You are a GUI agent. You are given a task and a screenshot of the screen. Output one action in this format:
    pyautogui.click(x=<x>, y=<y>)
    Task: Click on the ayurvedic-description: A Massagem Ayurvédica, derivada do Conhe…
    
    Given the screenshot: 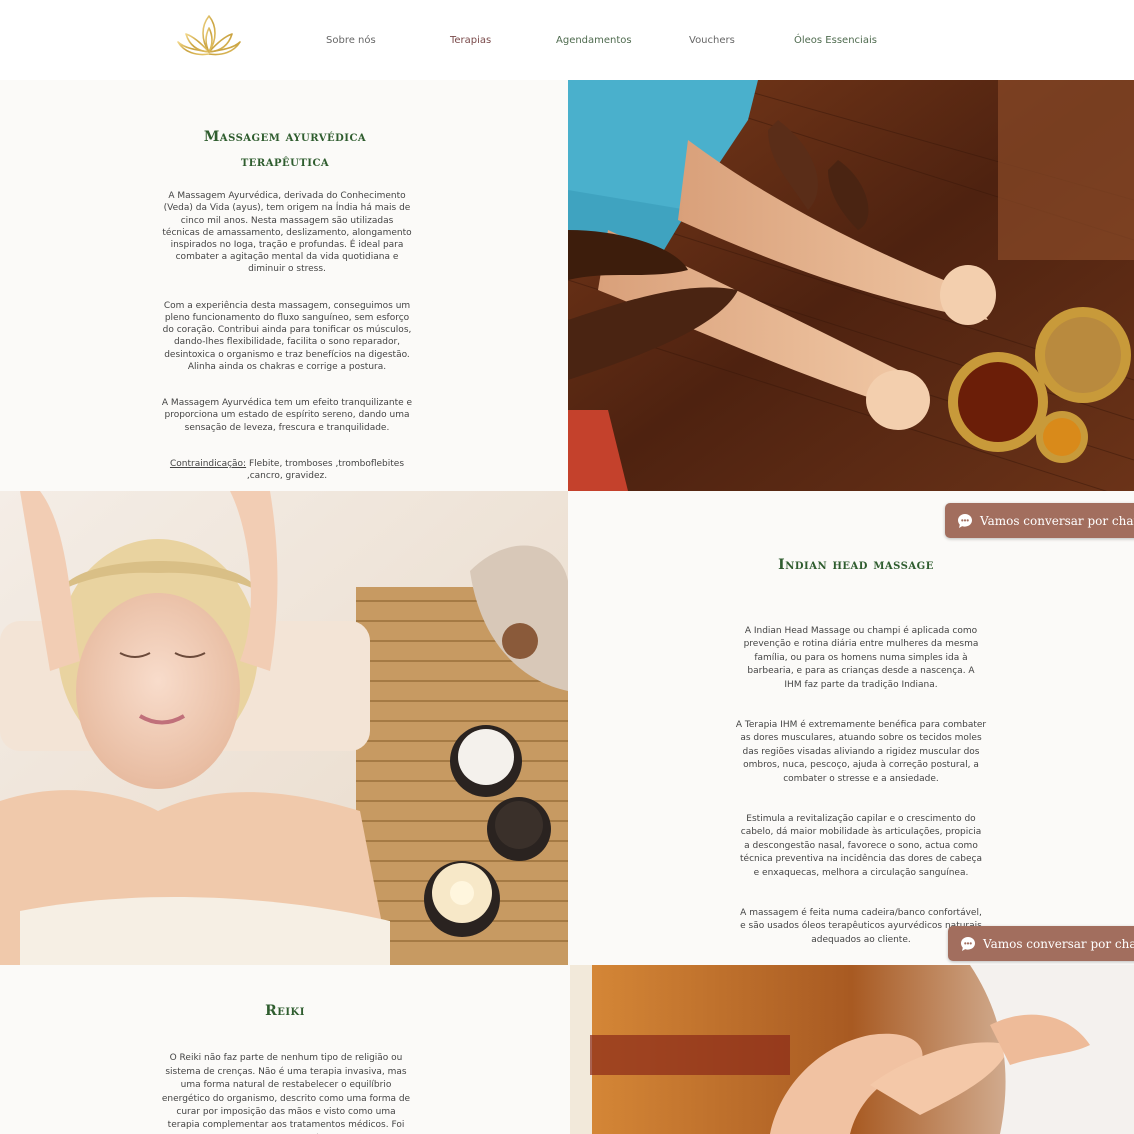 What is the action you would take?
    pyautogui.click(x=287, y=334)
    